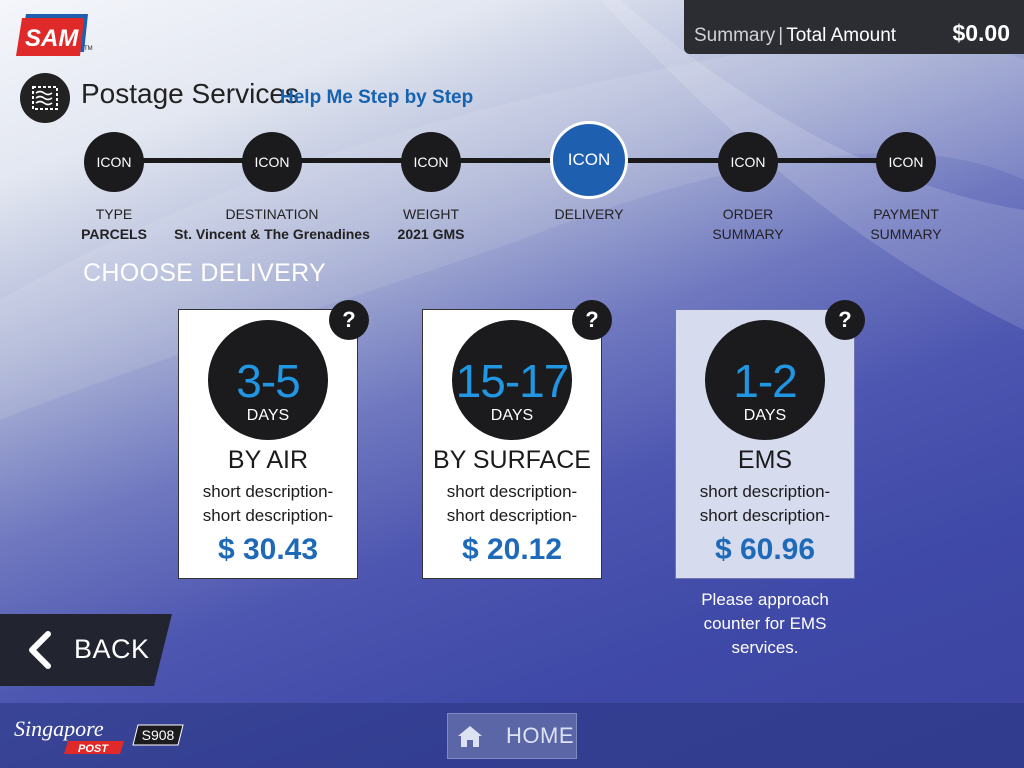 Image resolution: width=1024 pixels, height=768 pixels. What do you see at coordinates (190, 93) in the screenshot?
I see `page-title: Postage Services` at bounding box center [190, 93].